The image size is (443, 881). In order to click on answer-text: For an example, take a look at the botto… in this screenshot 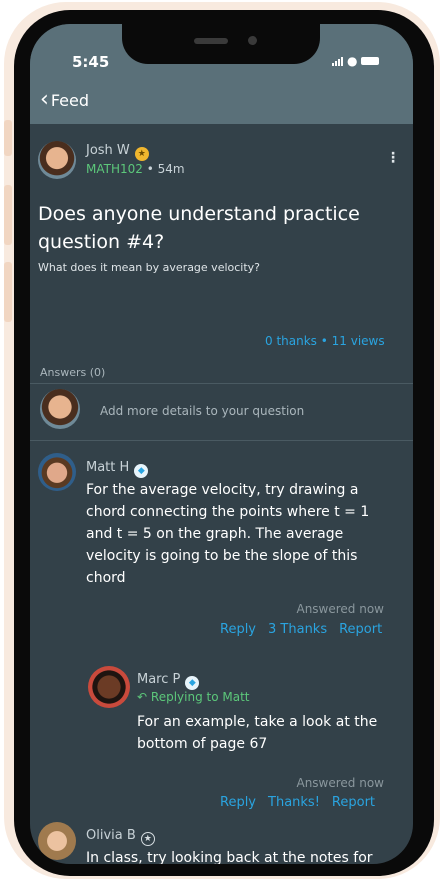, I will do `click(257, 733)`.